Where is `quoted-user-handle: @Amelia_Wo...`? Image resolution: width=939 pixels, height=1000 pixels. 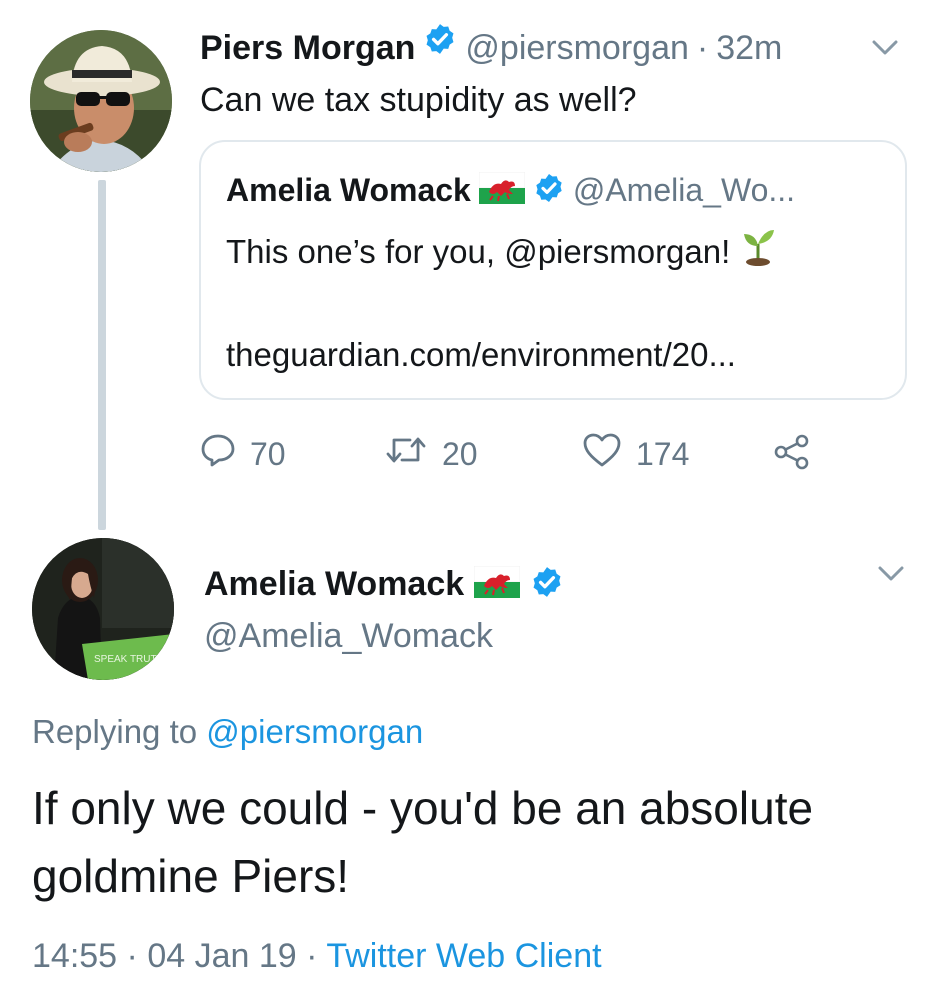 quoted-user-handle: @Amelia_Wo... is located at coordinates (684, 189).